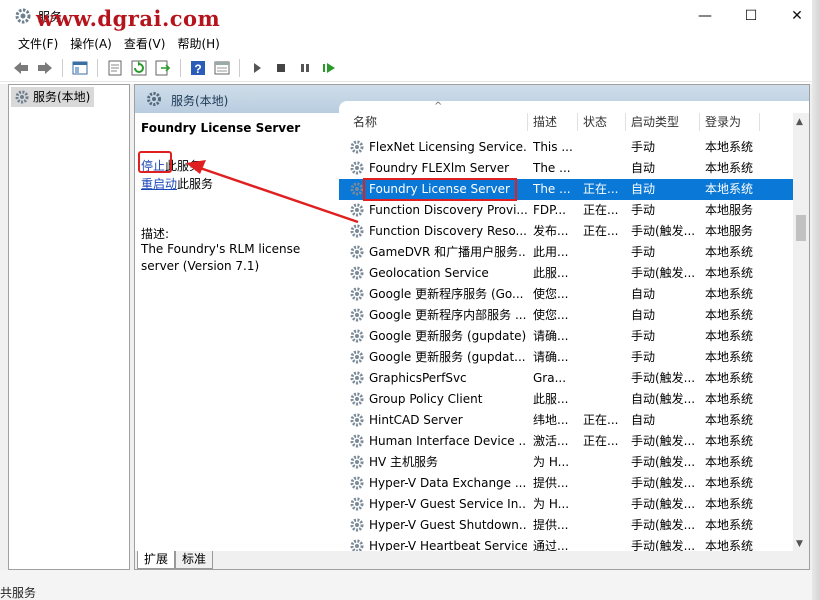 The width and height of the screenshot is (820, 600). I want to click on properties-icon, so click(115, 67).